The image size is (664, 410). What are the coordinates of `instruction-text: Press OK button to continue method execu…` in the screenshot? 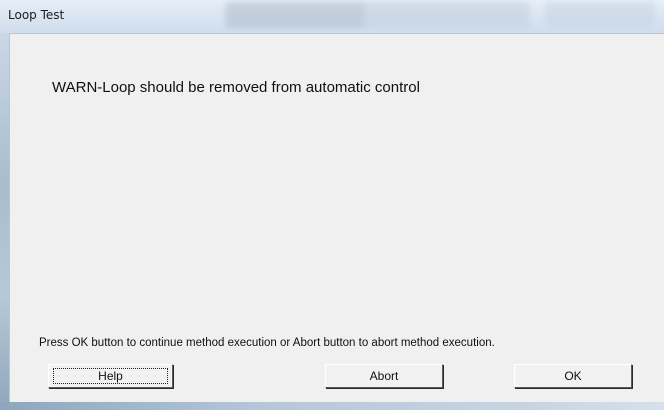 It's located at (267, 343).